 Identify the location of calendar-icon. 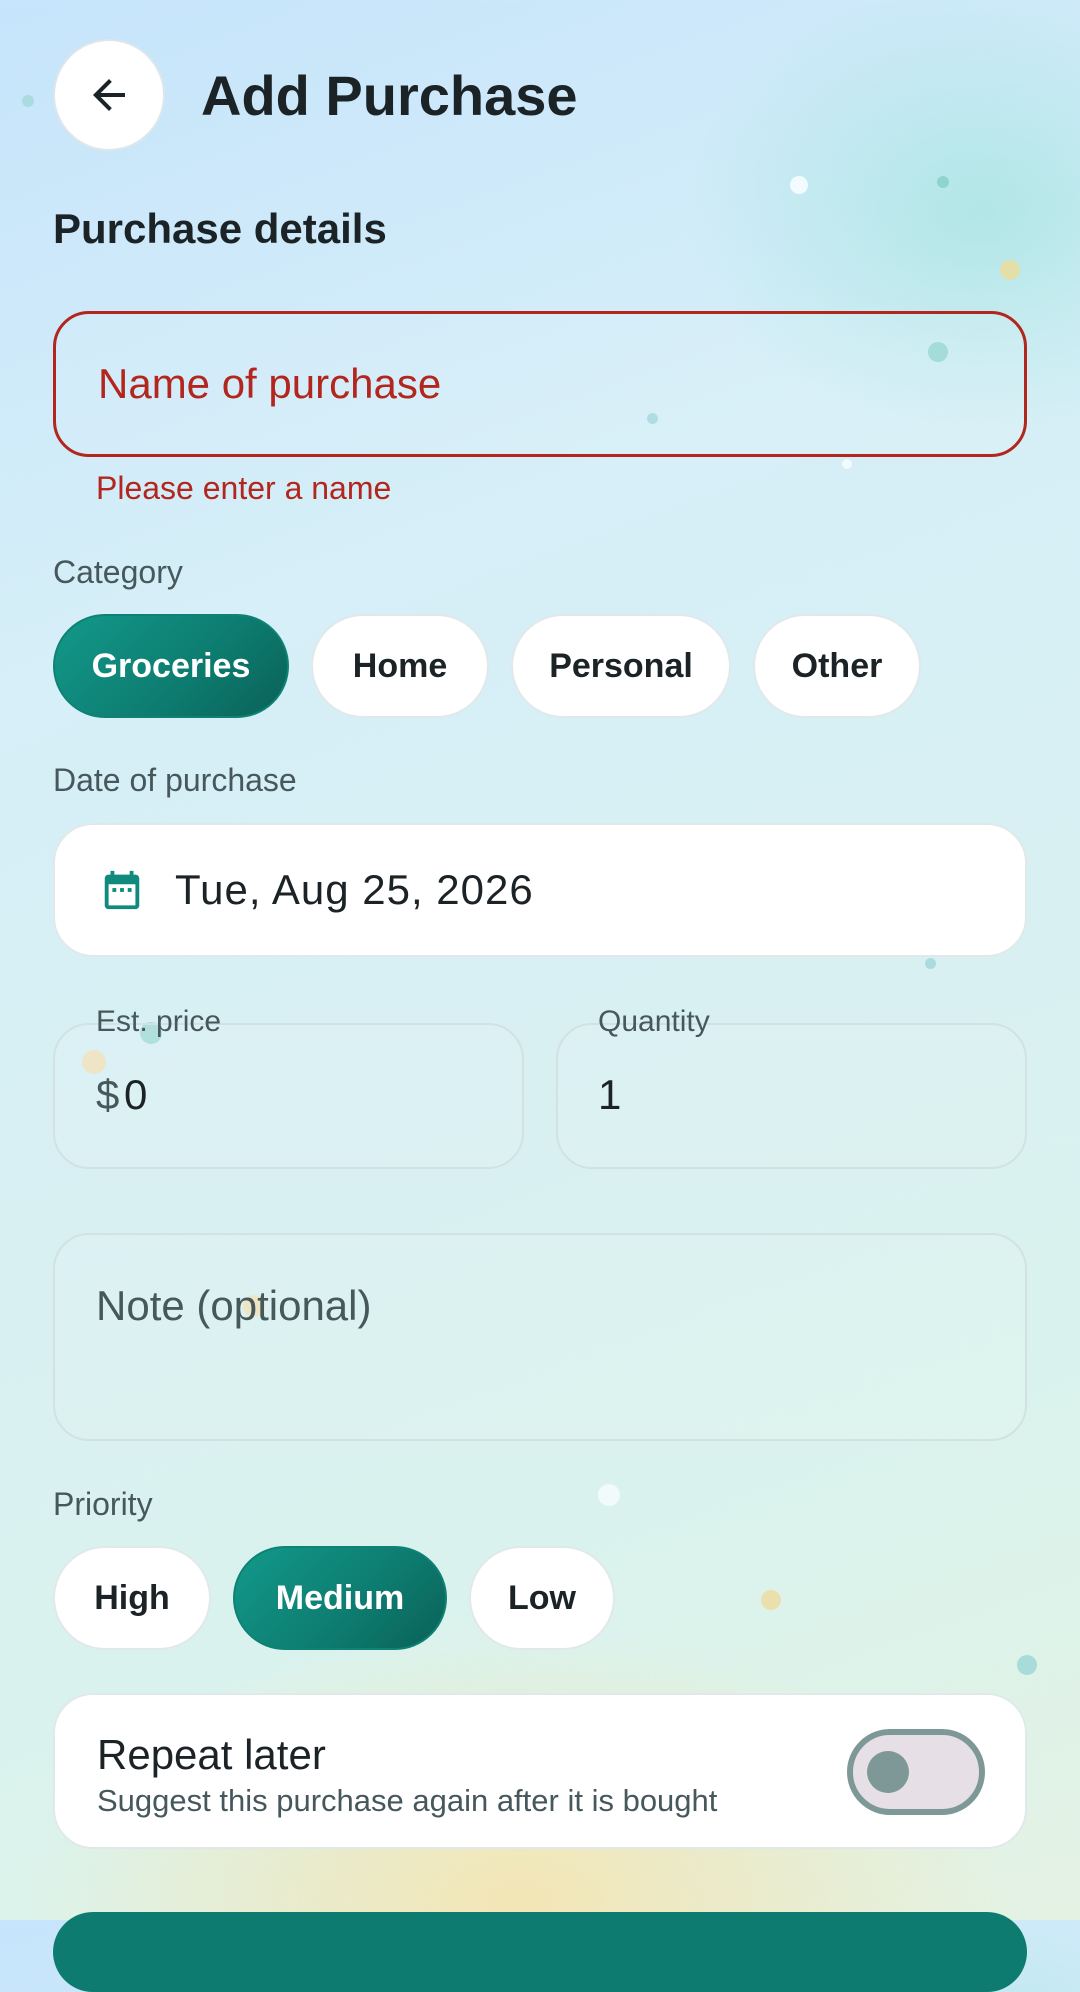
(122, 890).